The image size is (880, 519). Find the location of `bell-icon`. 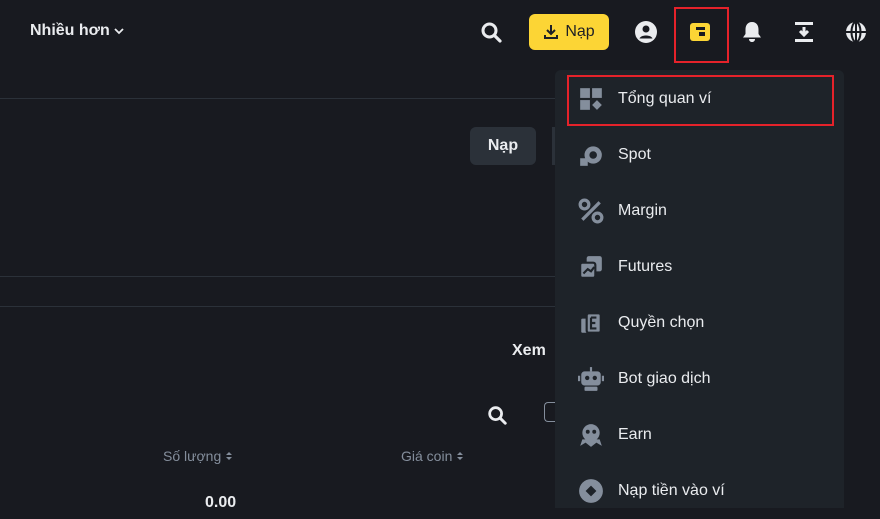

bell-icon is located at coordinates (752, 32).